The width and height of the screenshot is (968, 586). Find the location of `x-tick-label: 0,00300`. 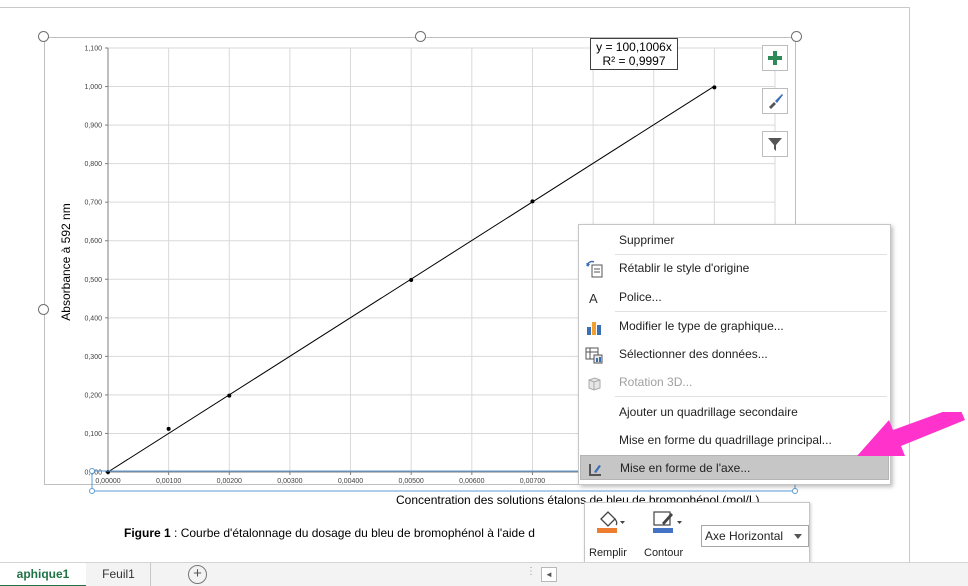

x-tick-label: 0,00300 is located at coordinates (289, 481).